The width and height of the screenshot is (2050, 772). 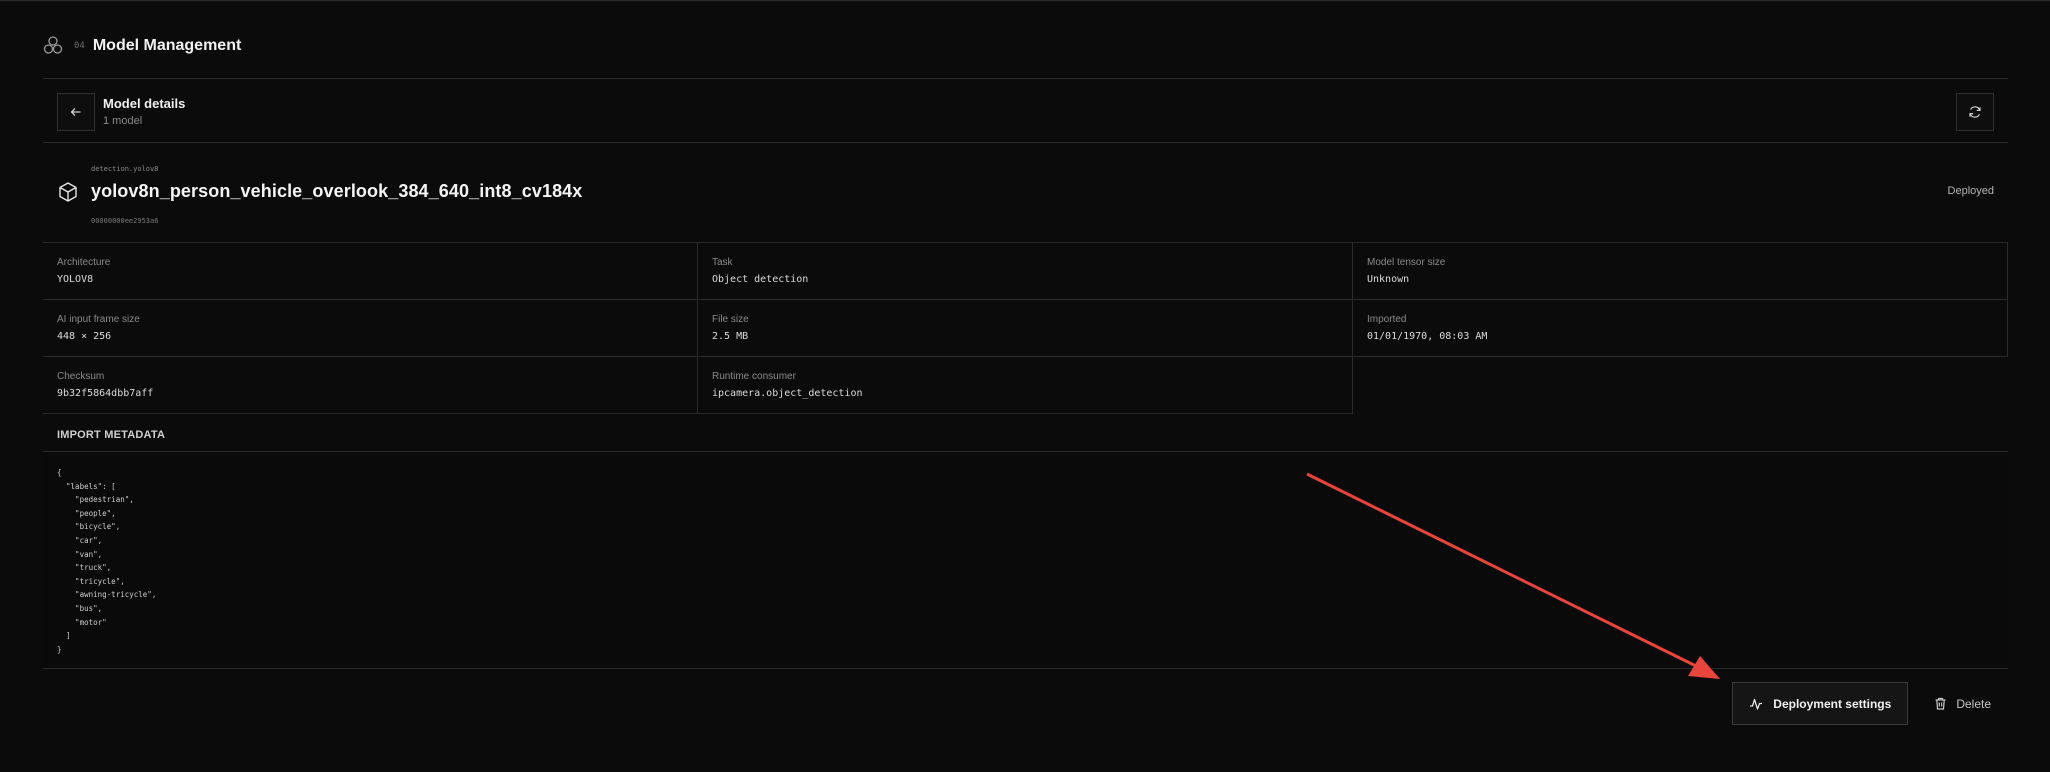 What do you see at coordinates (1025, 271) in the screenshot?
I see `field-task: Task Object detection` at bounding box center [1025, 271].